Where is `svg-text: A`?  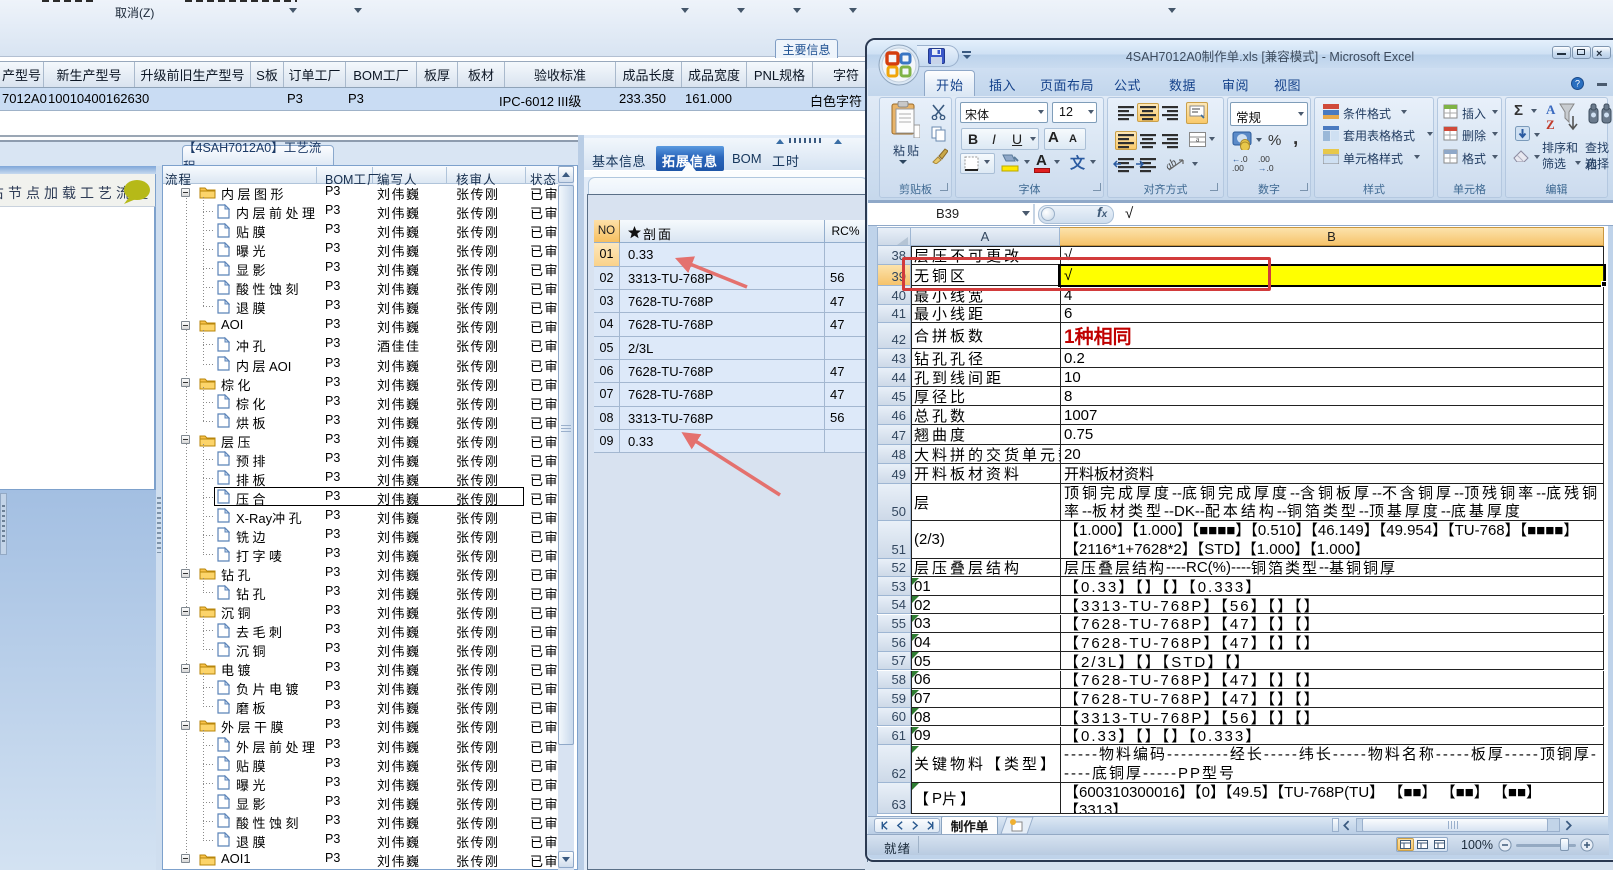
svg-text: A is located at coordinates (1551, 109).